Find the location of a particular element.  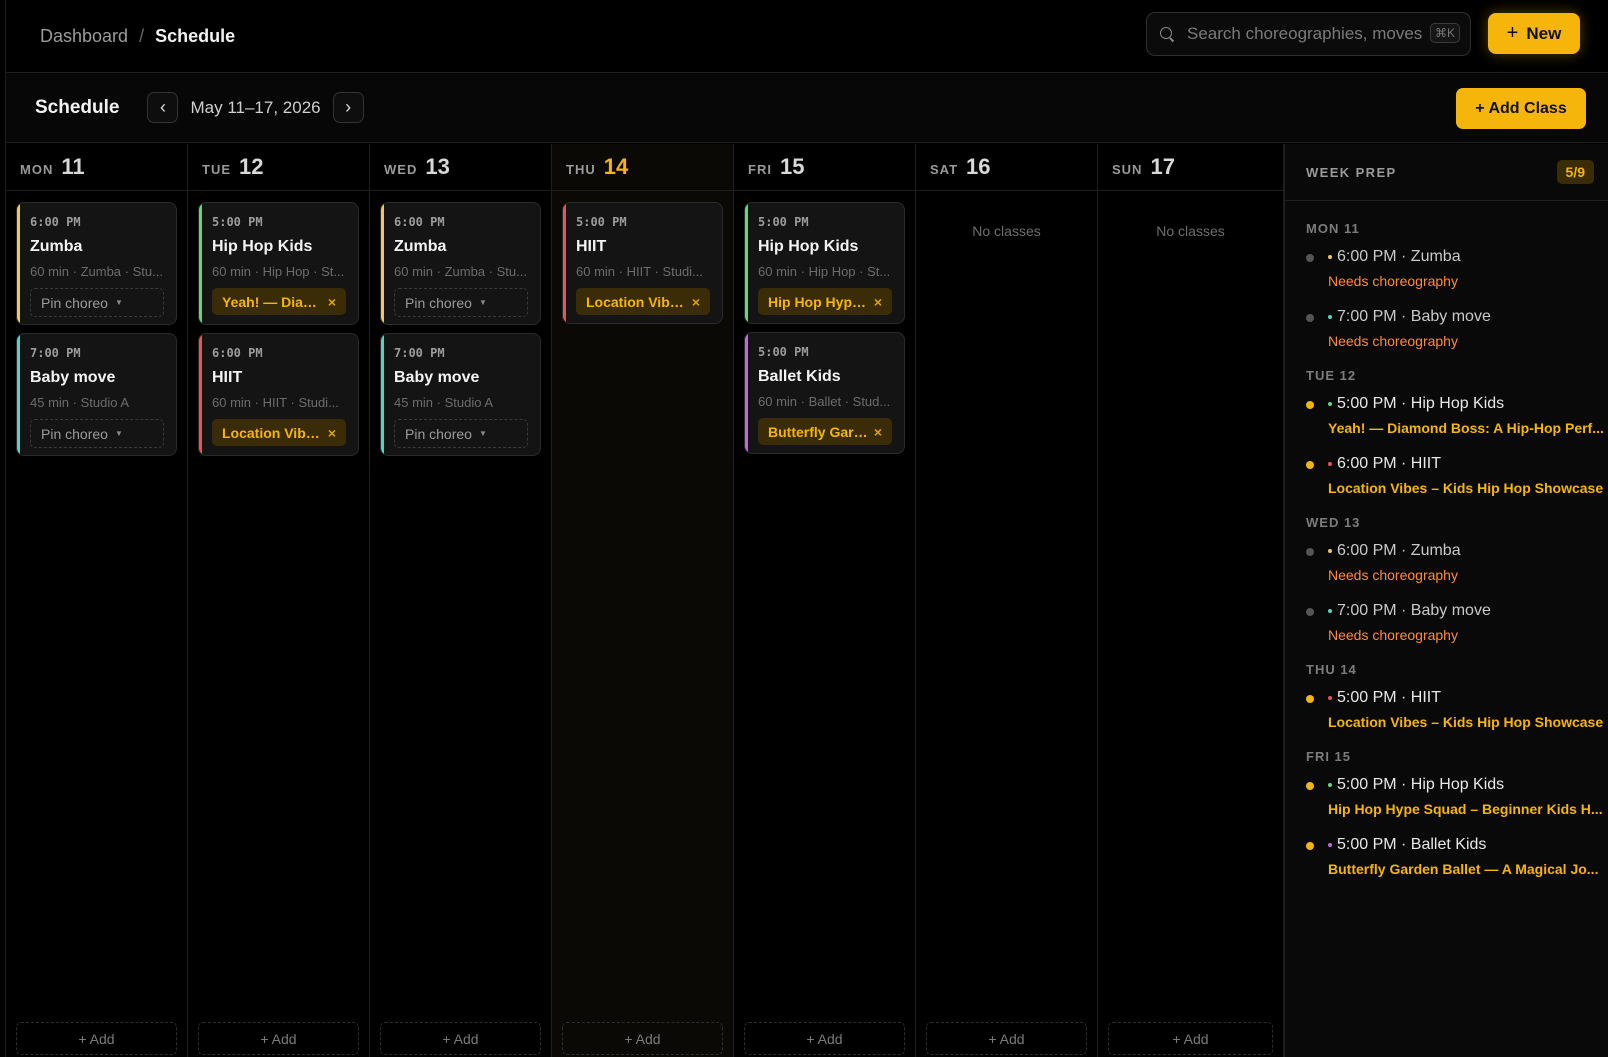

new-button: + New is located at coordinates (1534, 33).